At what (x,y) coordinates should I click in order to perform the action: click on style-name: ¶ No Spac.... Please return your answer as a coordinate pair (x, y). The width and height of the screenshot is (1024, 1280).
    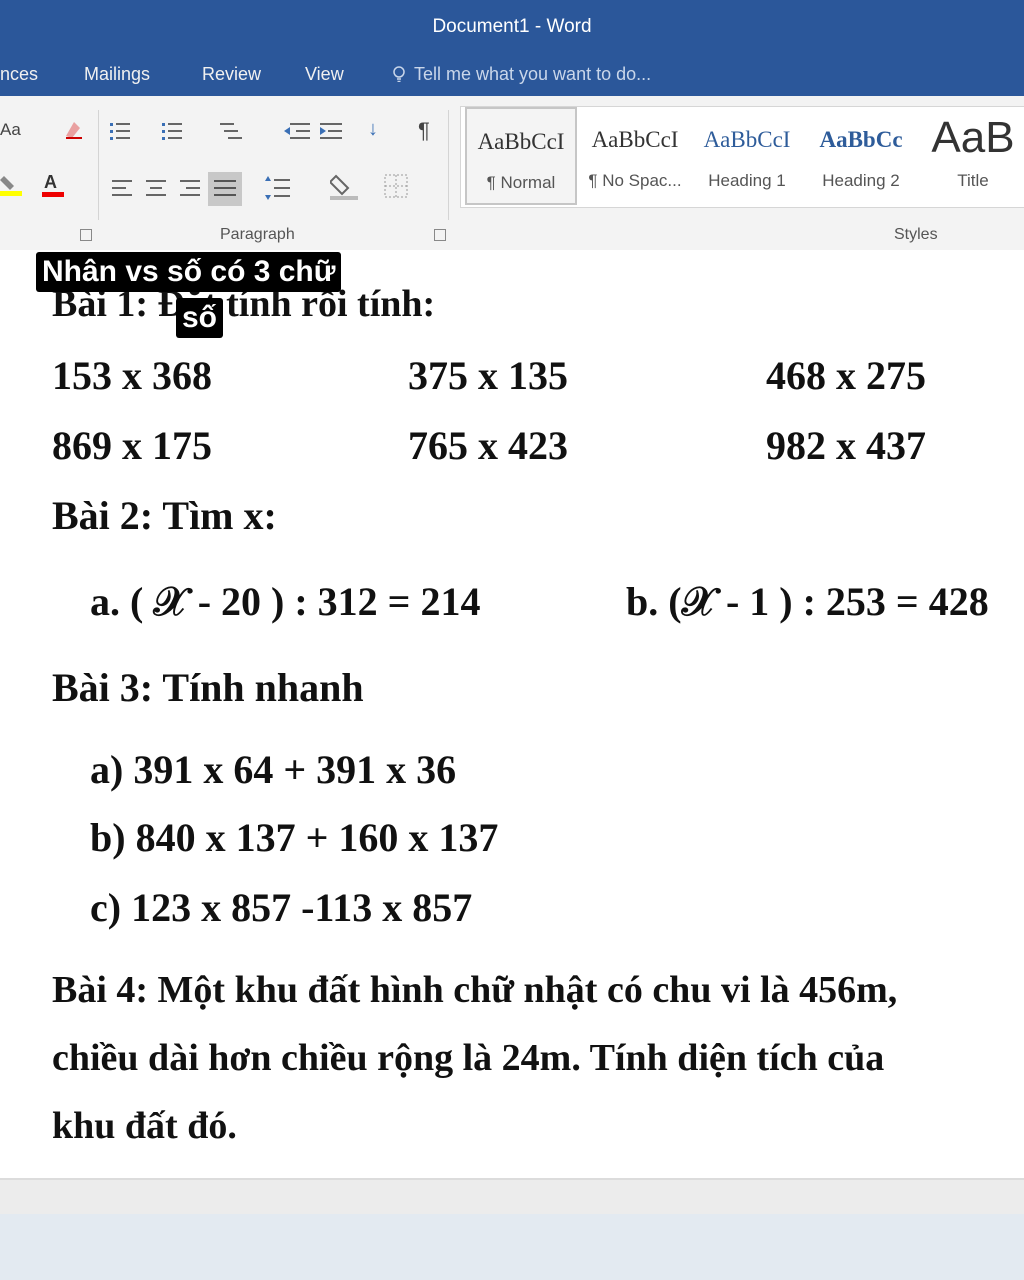
    Looking at the image, I should click on (635, 180).